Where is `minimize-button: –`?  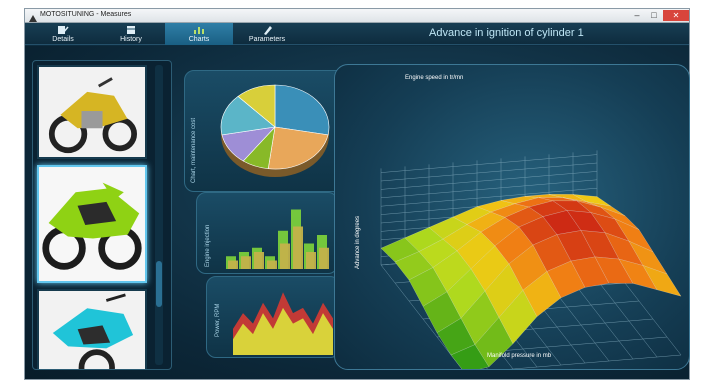 minimize-button: – is located at coordinates (637, 15).